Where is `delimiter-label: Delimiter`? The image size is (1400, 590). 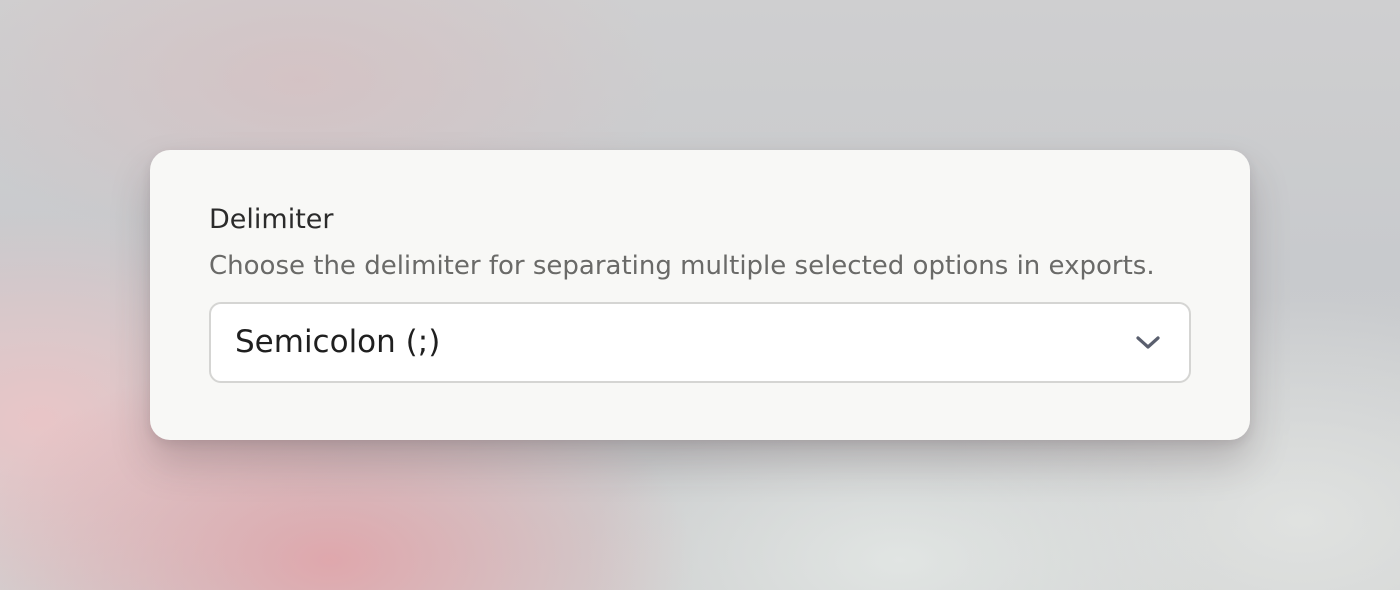 delimiter-label: Delimiter is located at coordinates (271, 219).